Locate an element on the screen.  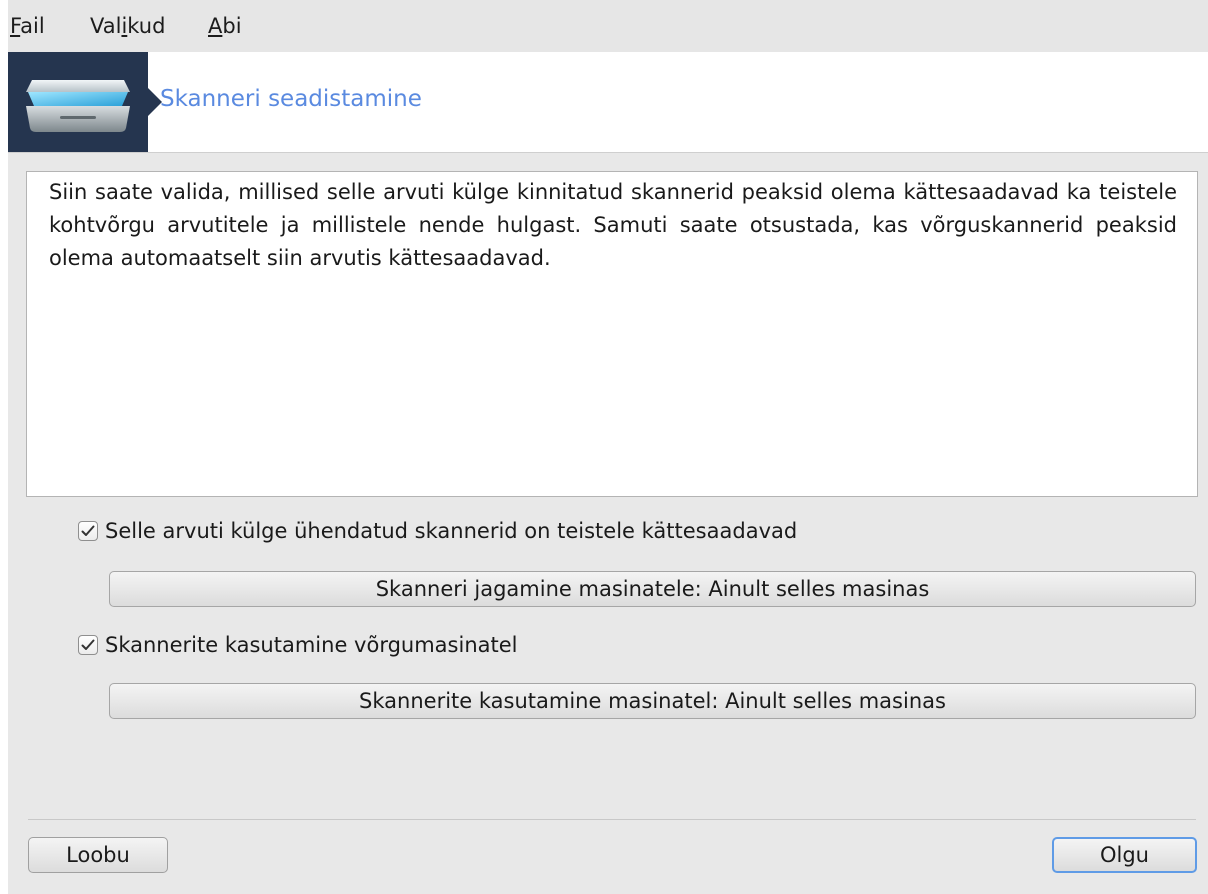
menu-options: Valikud is located at coordinates (127, 26).